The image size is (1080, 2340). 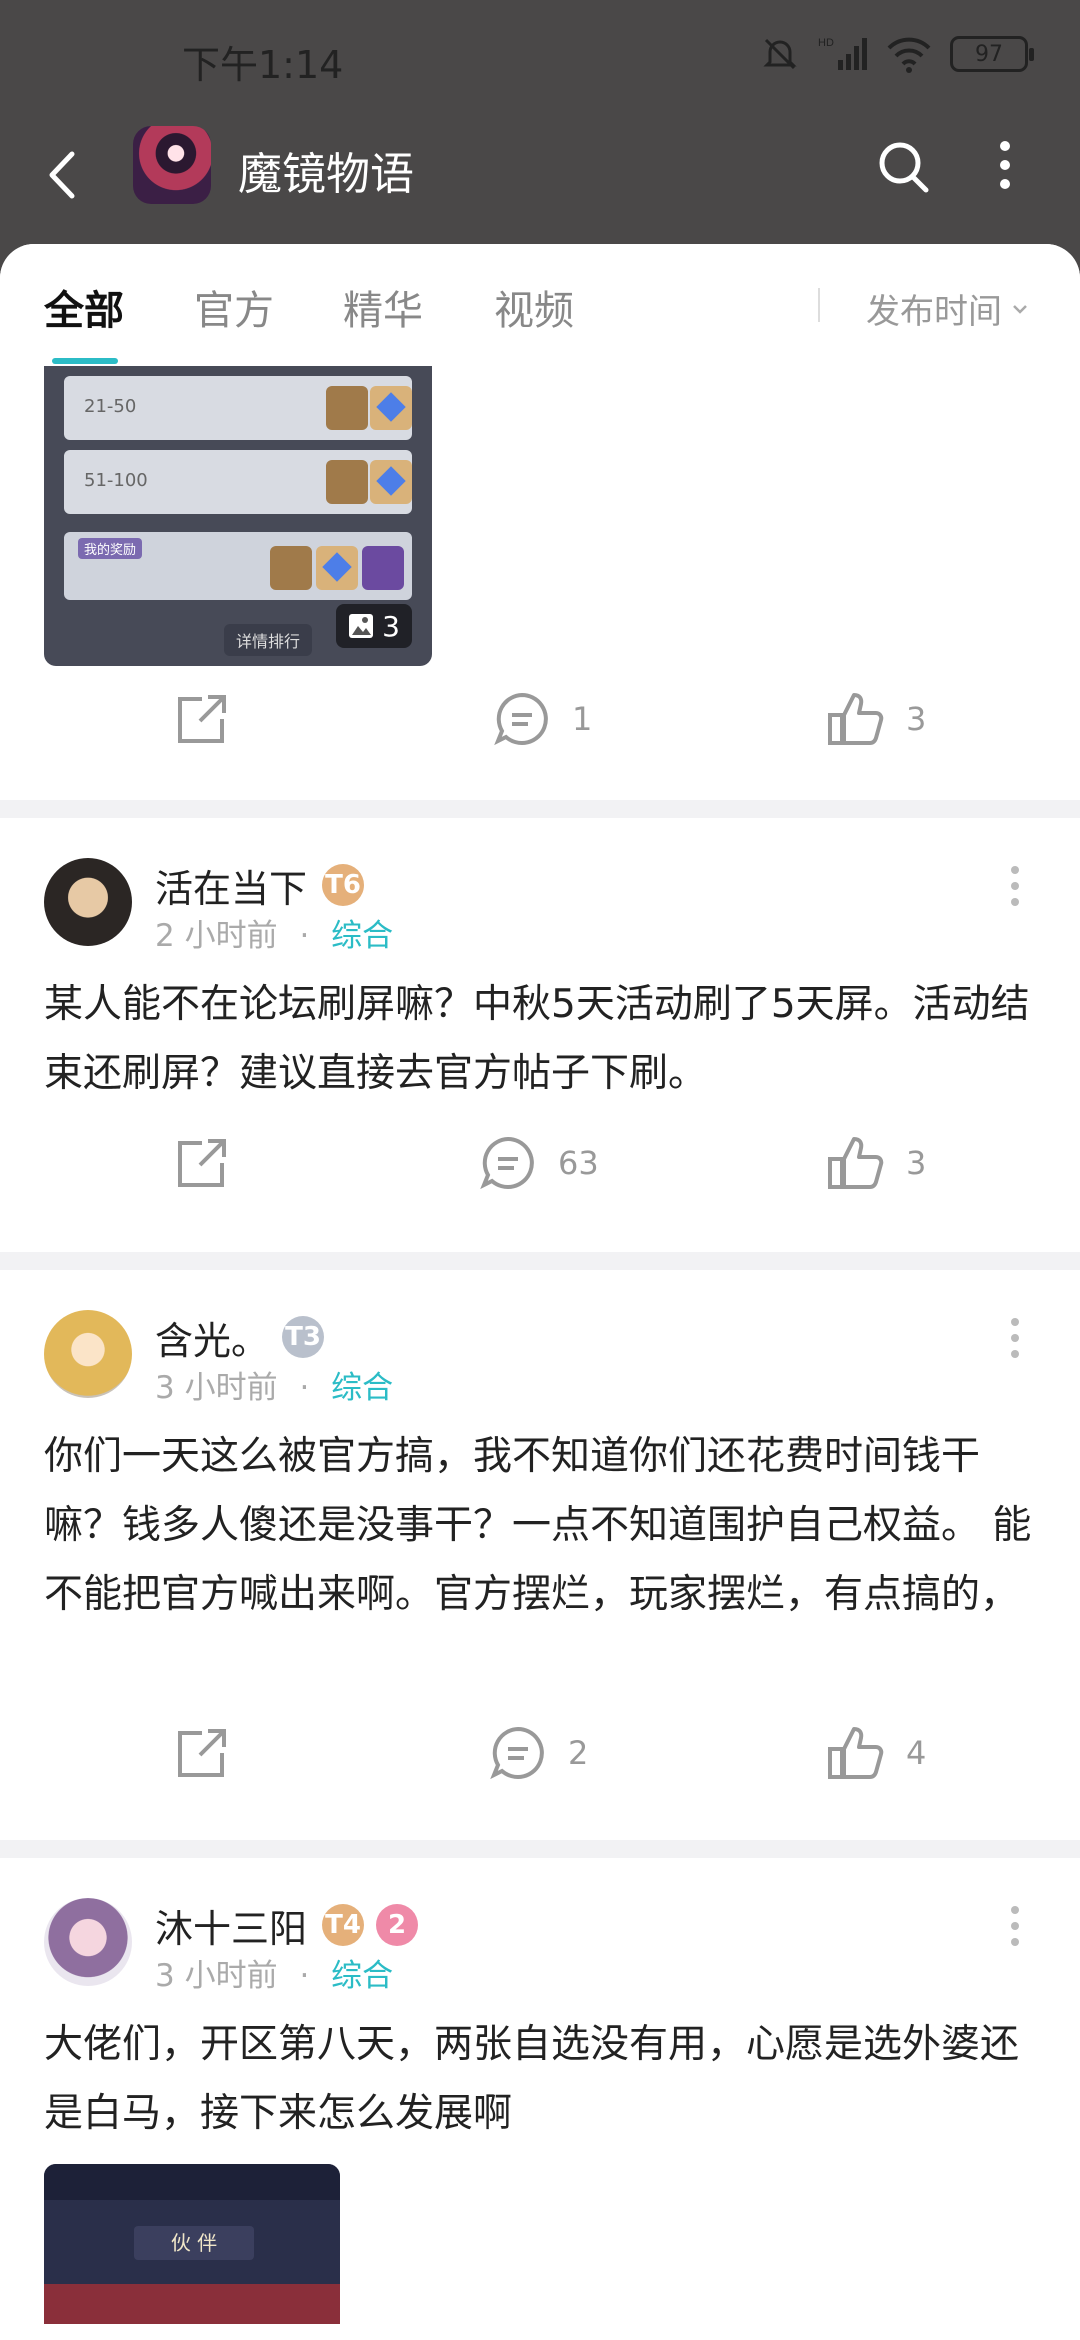 What do you see at coordinates (238, 566) in the screenshot?
I see `my-reward-row: 我的奖励` at bounding box center [238, 566].